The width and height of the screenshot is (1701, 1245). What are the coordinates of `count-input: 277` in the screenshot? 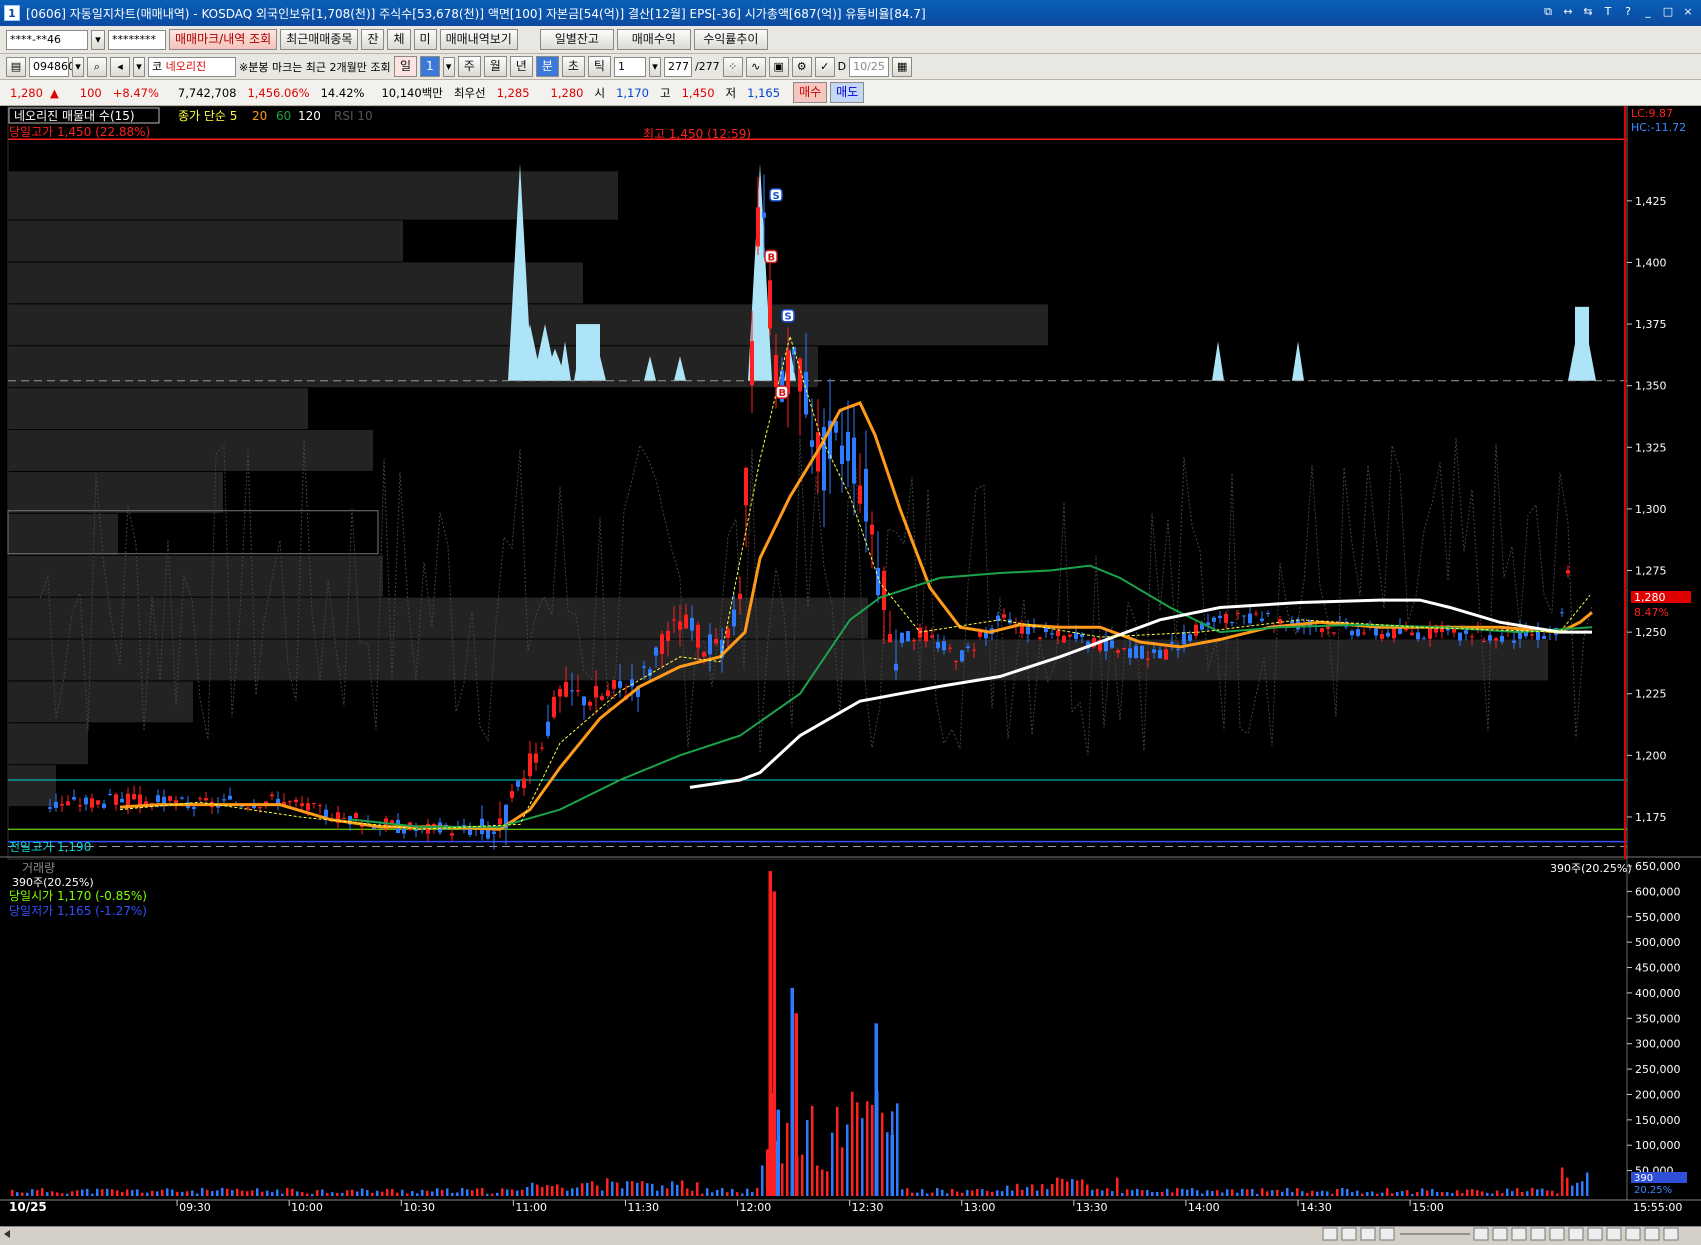 It's located at (677, 66).